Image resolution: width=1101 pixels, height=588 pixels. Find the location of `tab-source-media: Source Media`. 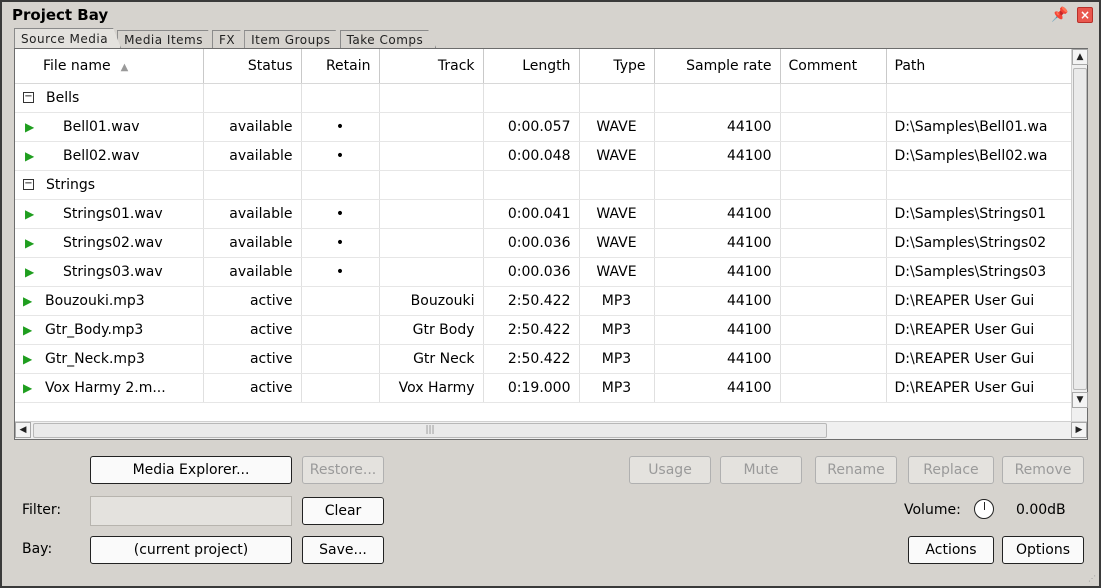

tab-source-media: Source Media is located at coordinates (67, 38).